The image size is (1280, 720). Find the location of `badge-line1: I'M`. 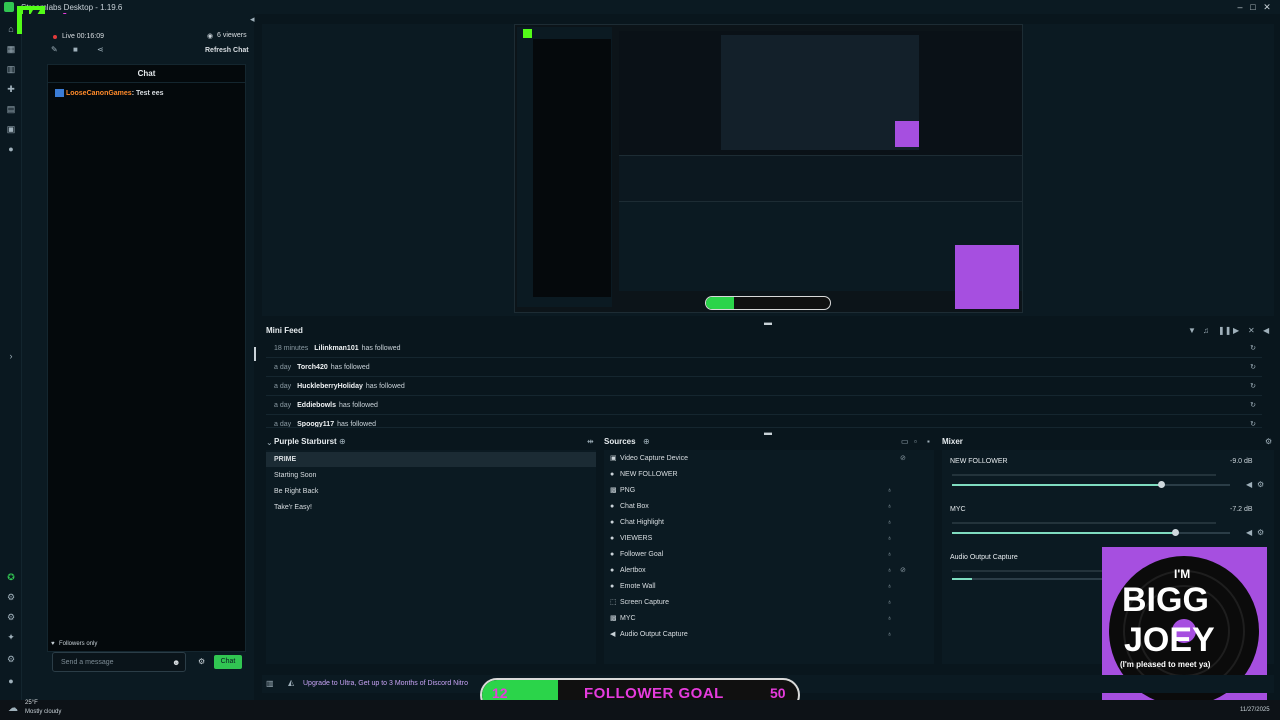

badge-line1: I'M is located at coordinates (1182, 574).